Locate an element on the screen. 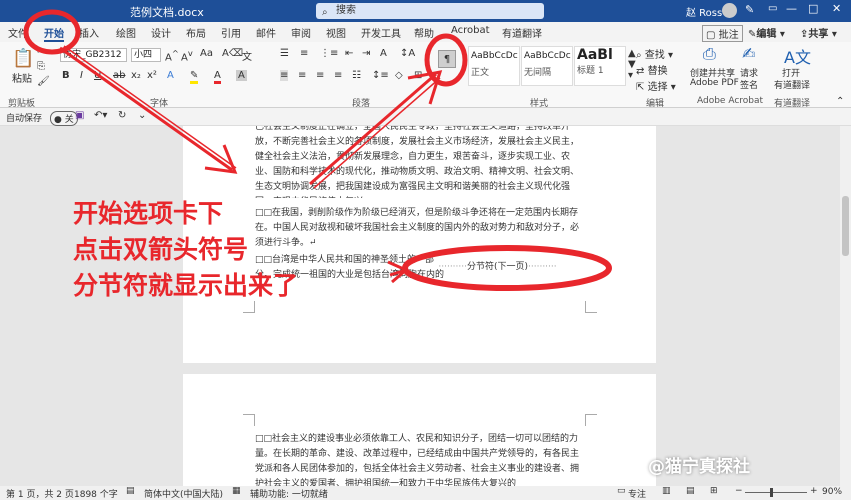 The height and width of the screenshot is (500, 851). read-mode-icon: ▥ is located at coordinates (666, 491).